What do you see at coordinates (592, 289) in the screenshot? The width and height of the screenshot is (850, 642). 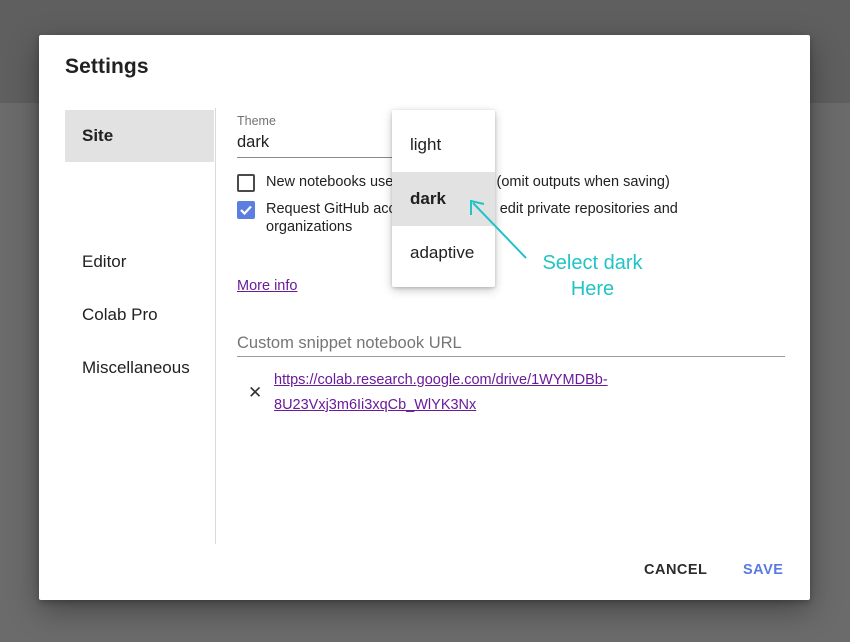 I see `annotation-line2: Here` at bounding box center [592, 289].